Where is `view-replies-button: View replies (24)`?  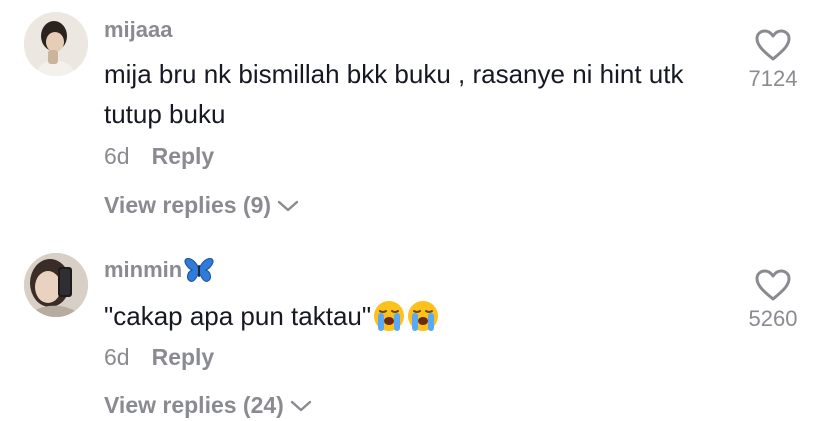
view-replies-button: View replies (24) is located at coordinates (208, 405).